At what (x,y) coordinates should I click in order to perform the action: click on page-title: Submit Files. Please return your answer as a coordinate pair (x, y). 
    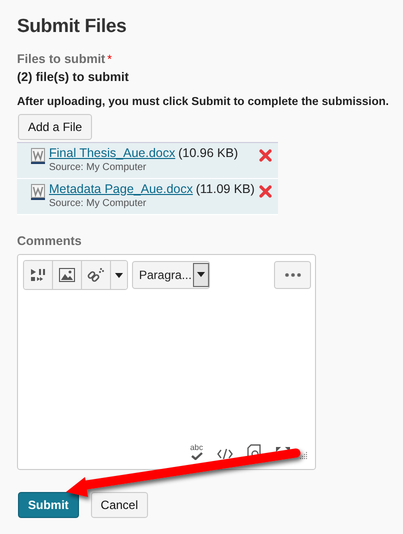
    Looking at the image, I should click on (72, 27).